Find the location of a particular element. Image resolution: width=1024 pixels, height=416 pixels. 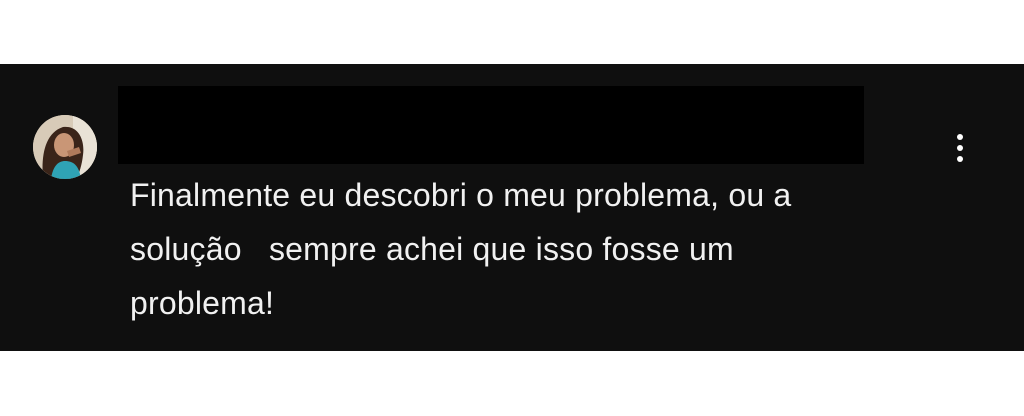

author-avatar is located at coordinates (65, 147).